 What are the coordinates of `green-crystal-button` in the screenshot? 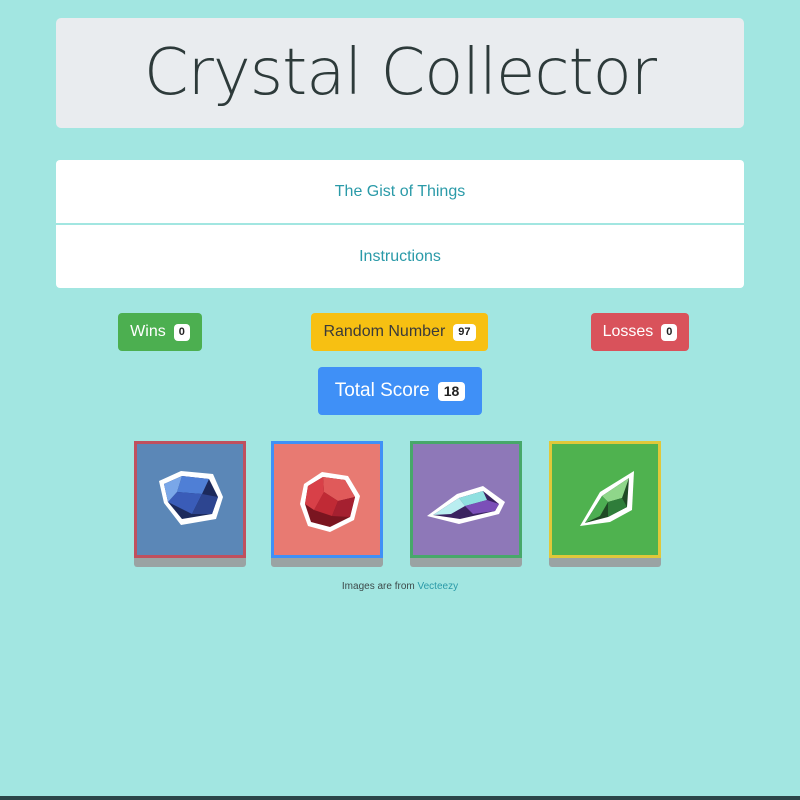 It's located at (605, 504).